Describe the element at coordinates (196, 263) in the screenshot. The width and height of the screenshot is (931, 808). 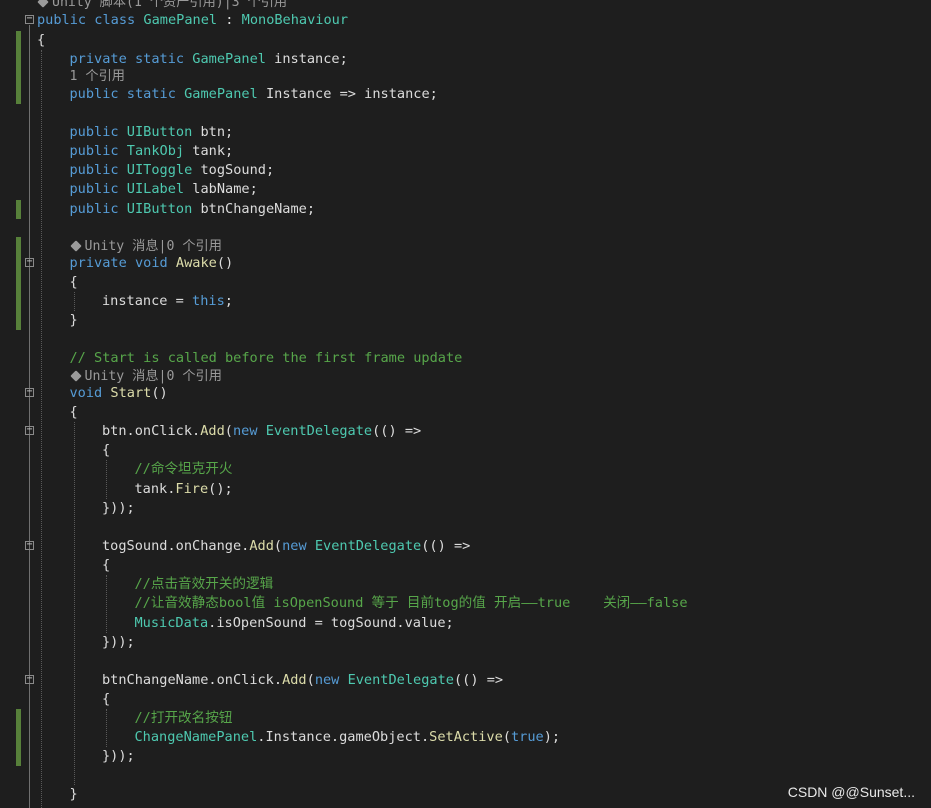
I see `token-method: Awake` at that location.